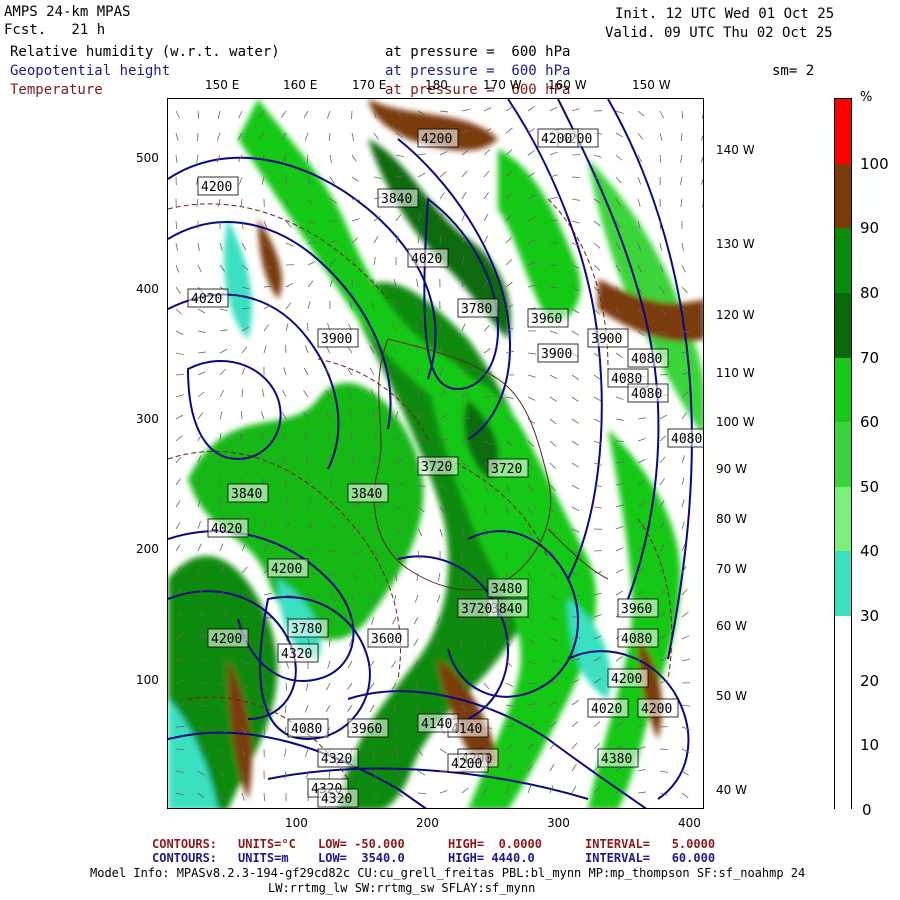 The height and width of the screenshot is (900, 900). Describe the element at coordinates (263, 858) in the screenshot. I see `footer-height-units: UNITS=m` at that location.